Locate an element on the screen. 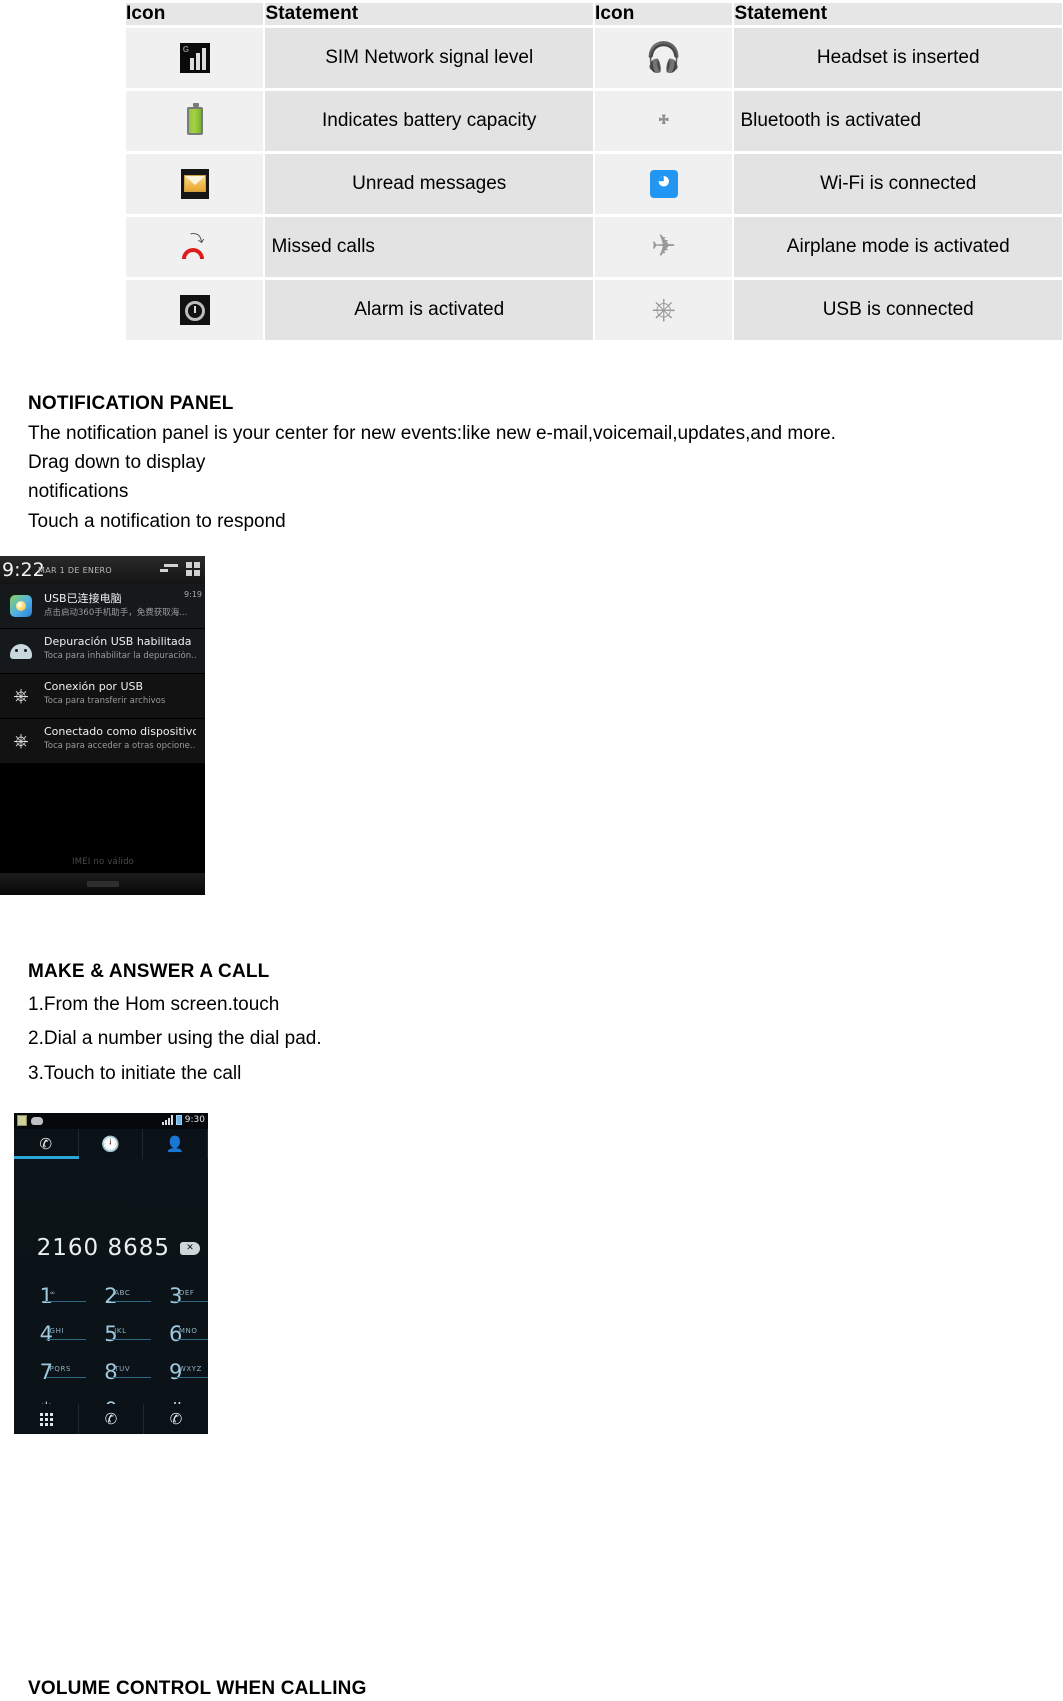  cell-icon-wifi: ◕ is located at coordinates (663, 184).